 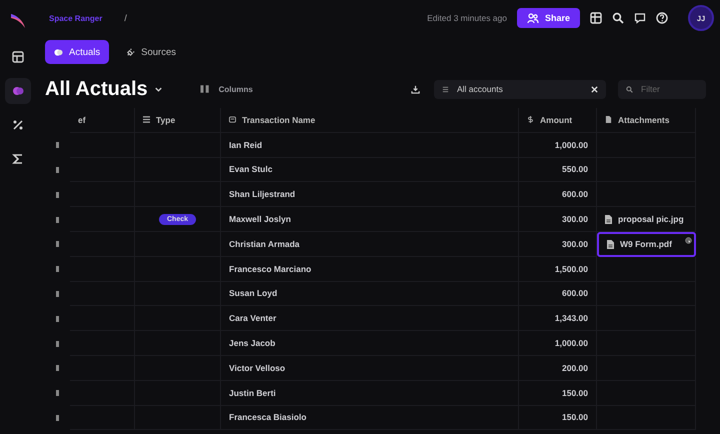 I want to click on table-cell: Francesco Marciano, so click(x=370, y=269).